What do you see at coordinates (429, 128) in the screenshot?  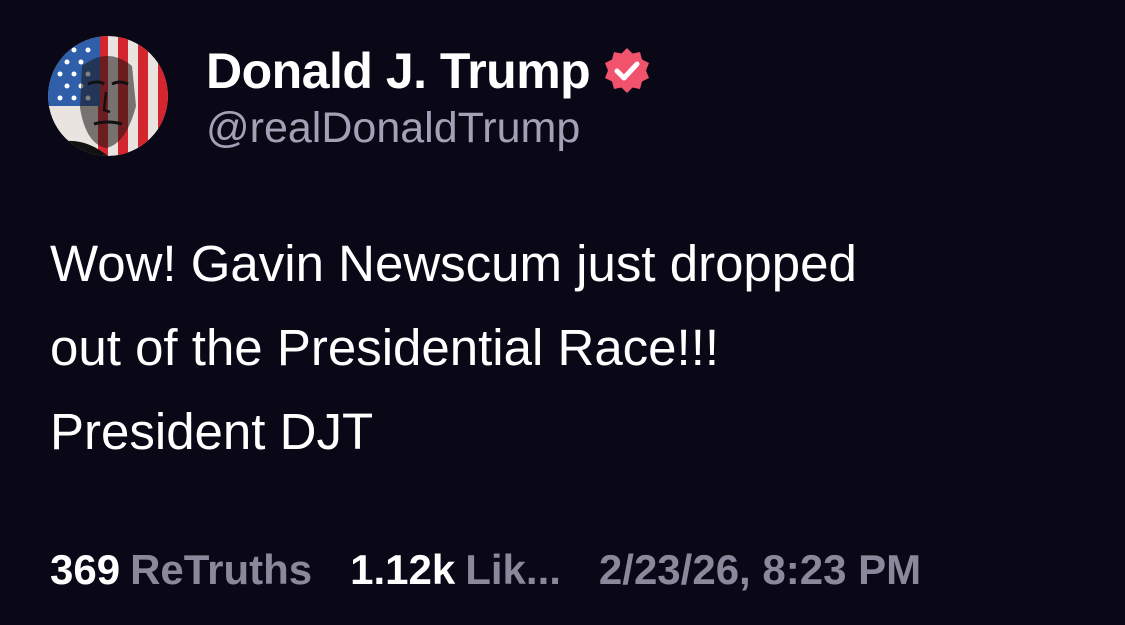 I see `author-handle: @realDonaldTrump` at bounding box center [429, 128].